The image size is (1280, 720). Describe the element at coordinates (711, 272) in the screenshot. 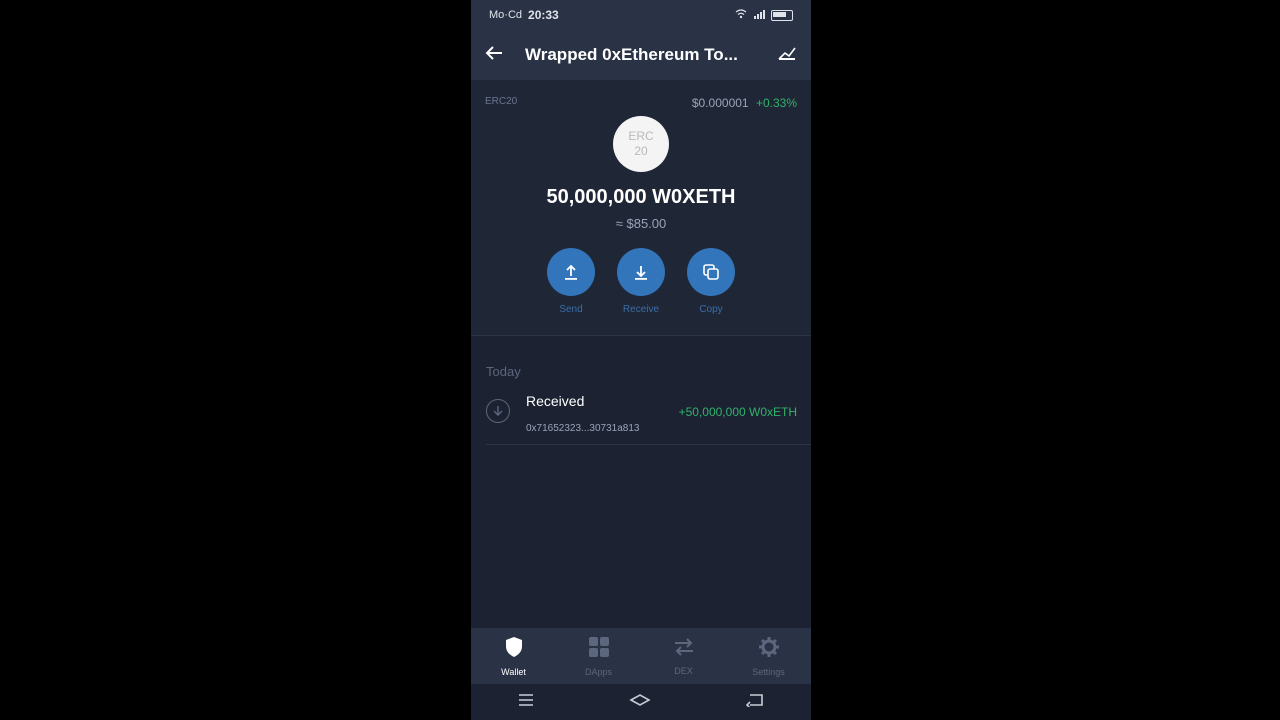

I see `copy-icon` at that location.